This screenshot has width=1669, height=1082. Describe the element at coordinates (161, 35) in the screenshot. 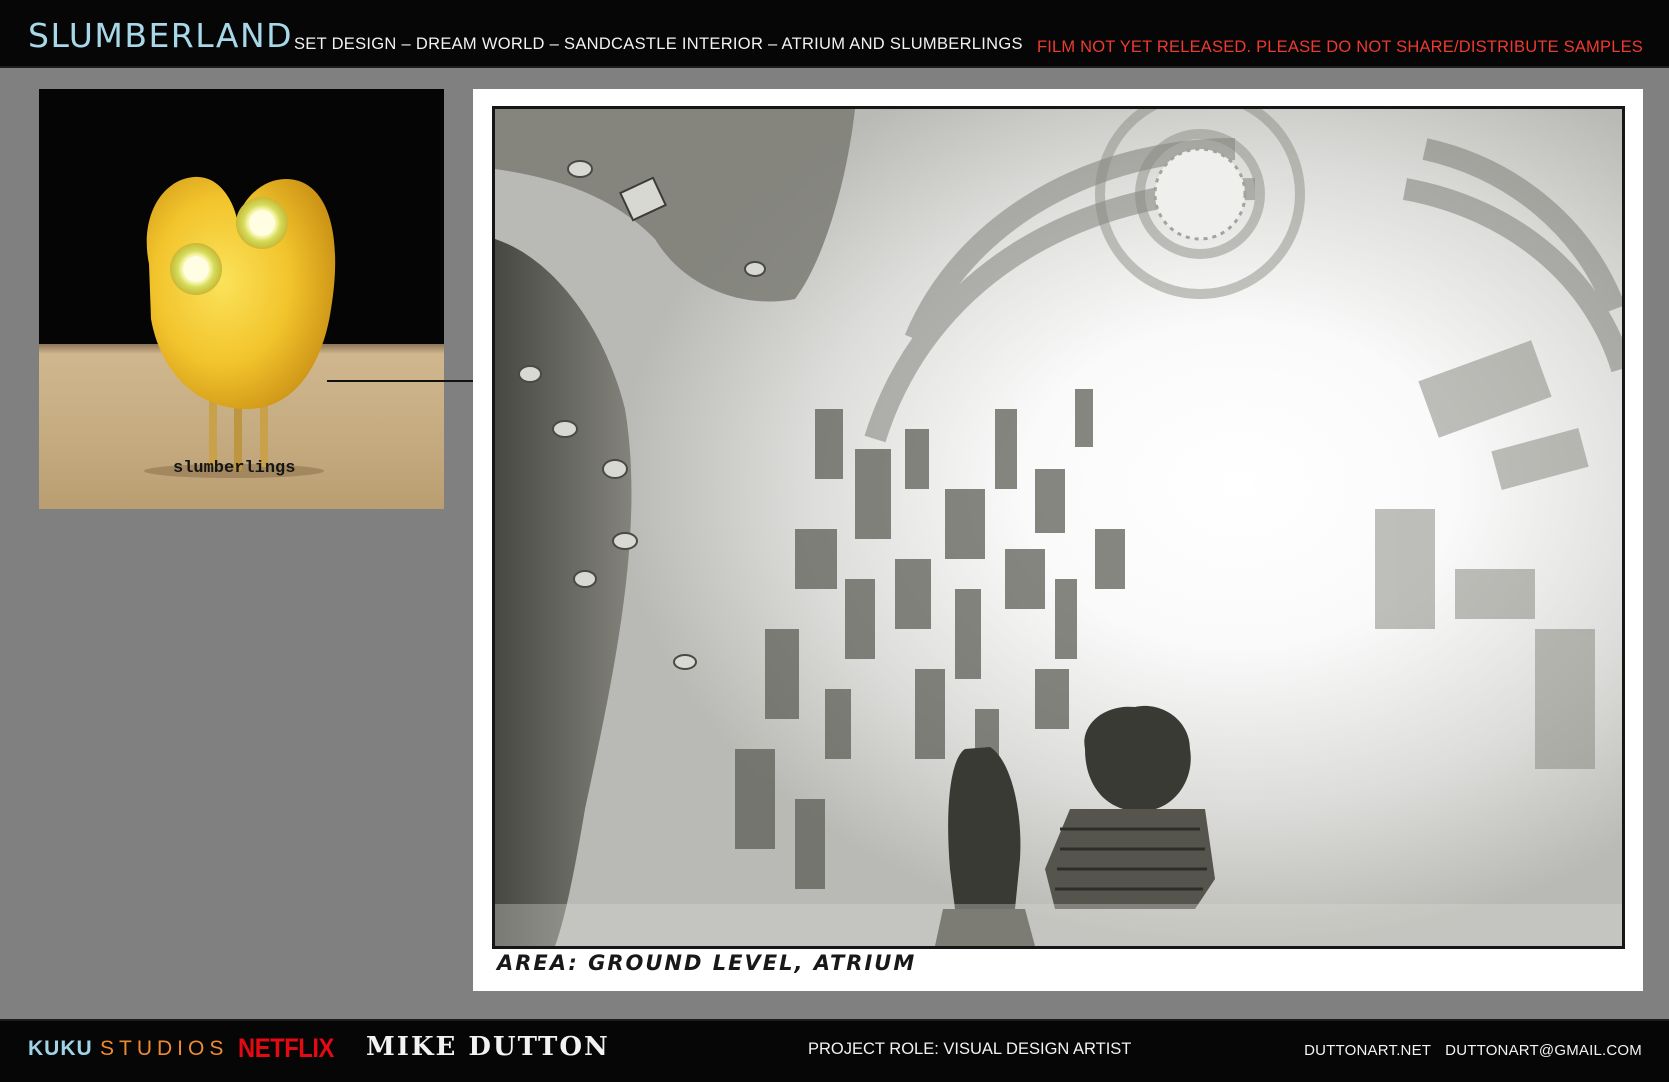

I see `app-title: SLUMBERLAND` at that location.